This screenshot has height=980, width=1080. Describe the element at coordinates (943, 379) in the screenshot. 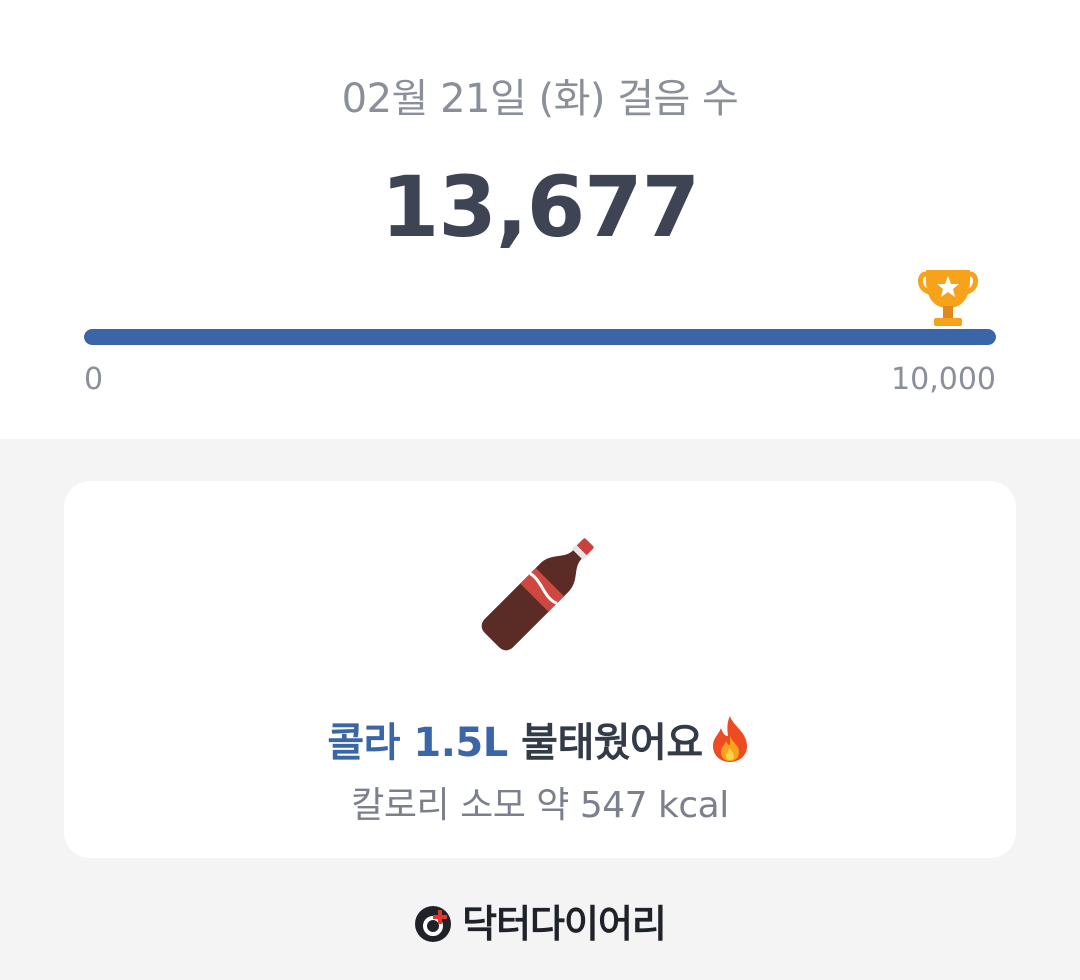

I see `progress-max-label: 10,000` at that location.